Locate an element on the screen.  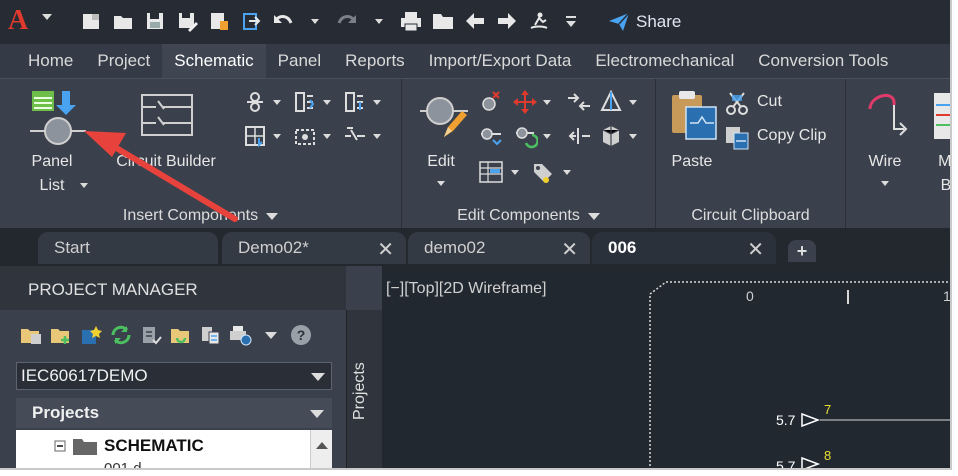
insert-connector-dropdown-icon is located at coordinates (377, 102).